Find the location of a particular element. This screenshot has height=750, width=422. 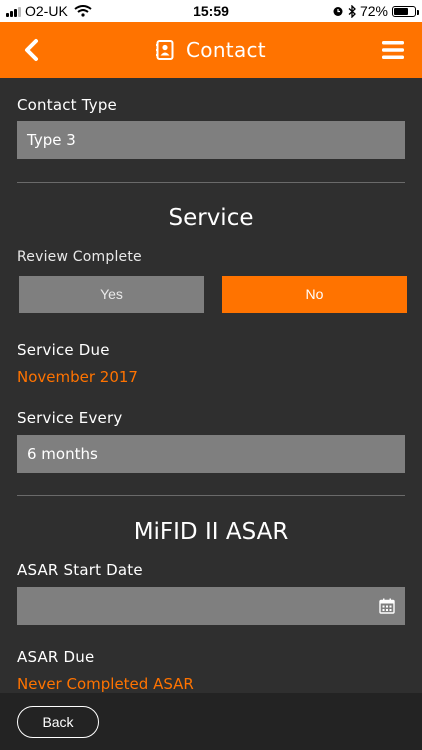

calendar-icon is located at coordinates (387, 606).